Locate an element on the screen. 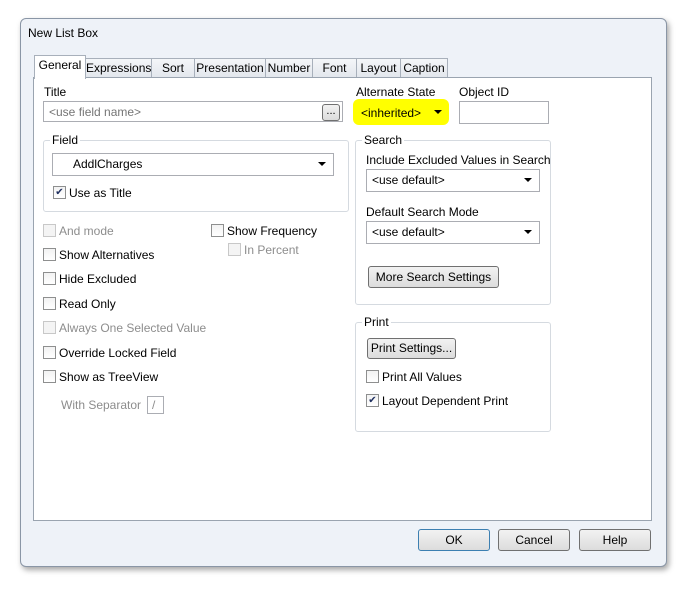 Image resolution: width=696 pixels, height=592 pixels. tab-presentation: Presentation is located at coordinates (230, 68).